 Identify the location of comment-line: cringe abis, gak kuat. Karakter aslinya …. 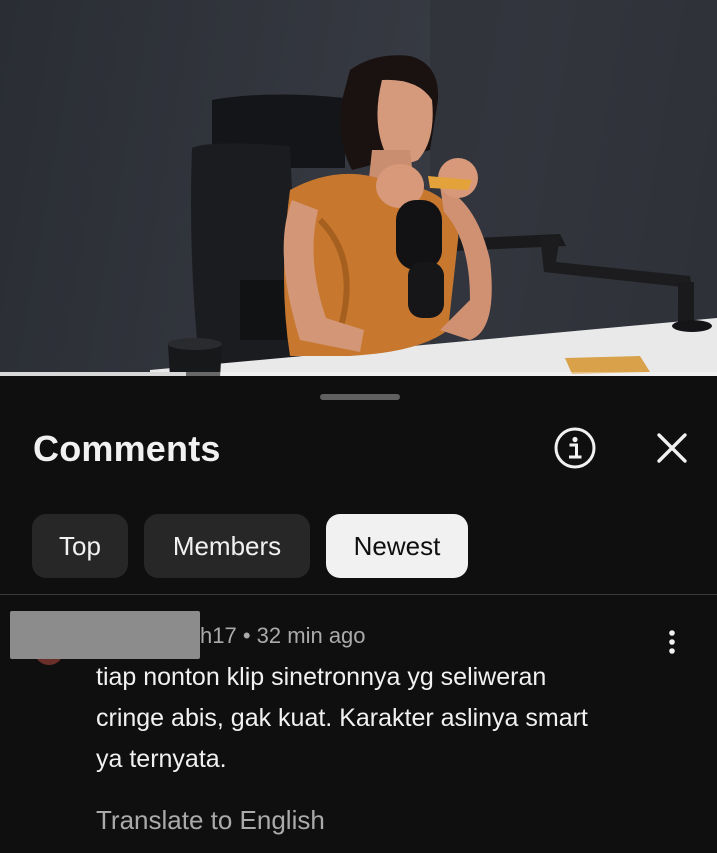
(342, 718).